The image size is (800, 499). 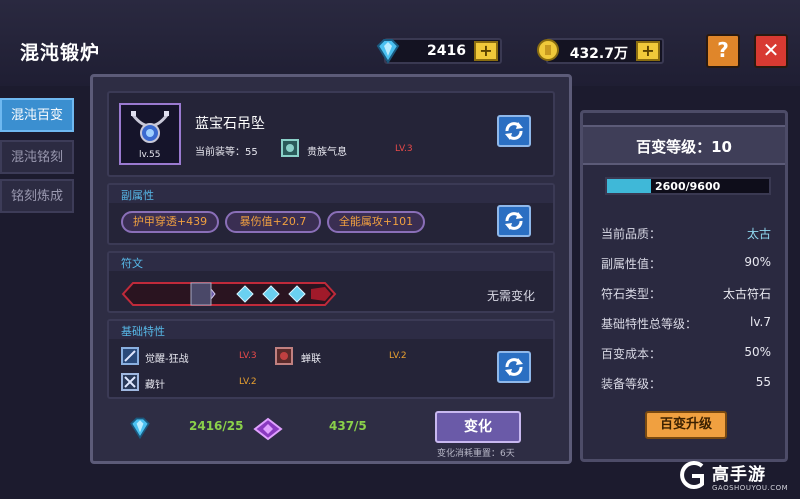 I want to click on add-gold-button: +, so click(x=648, y=51).